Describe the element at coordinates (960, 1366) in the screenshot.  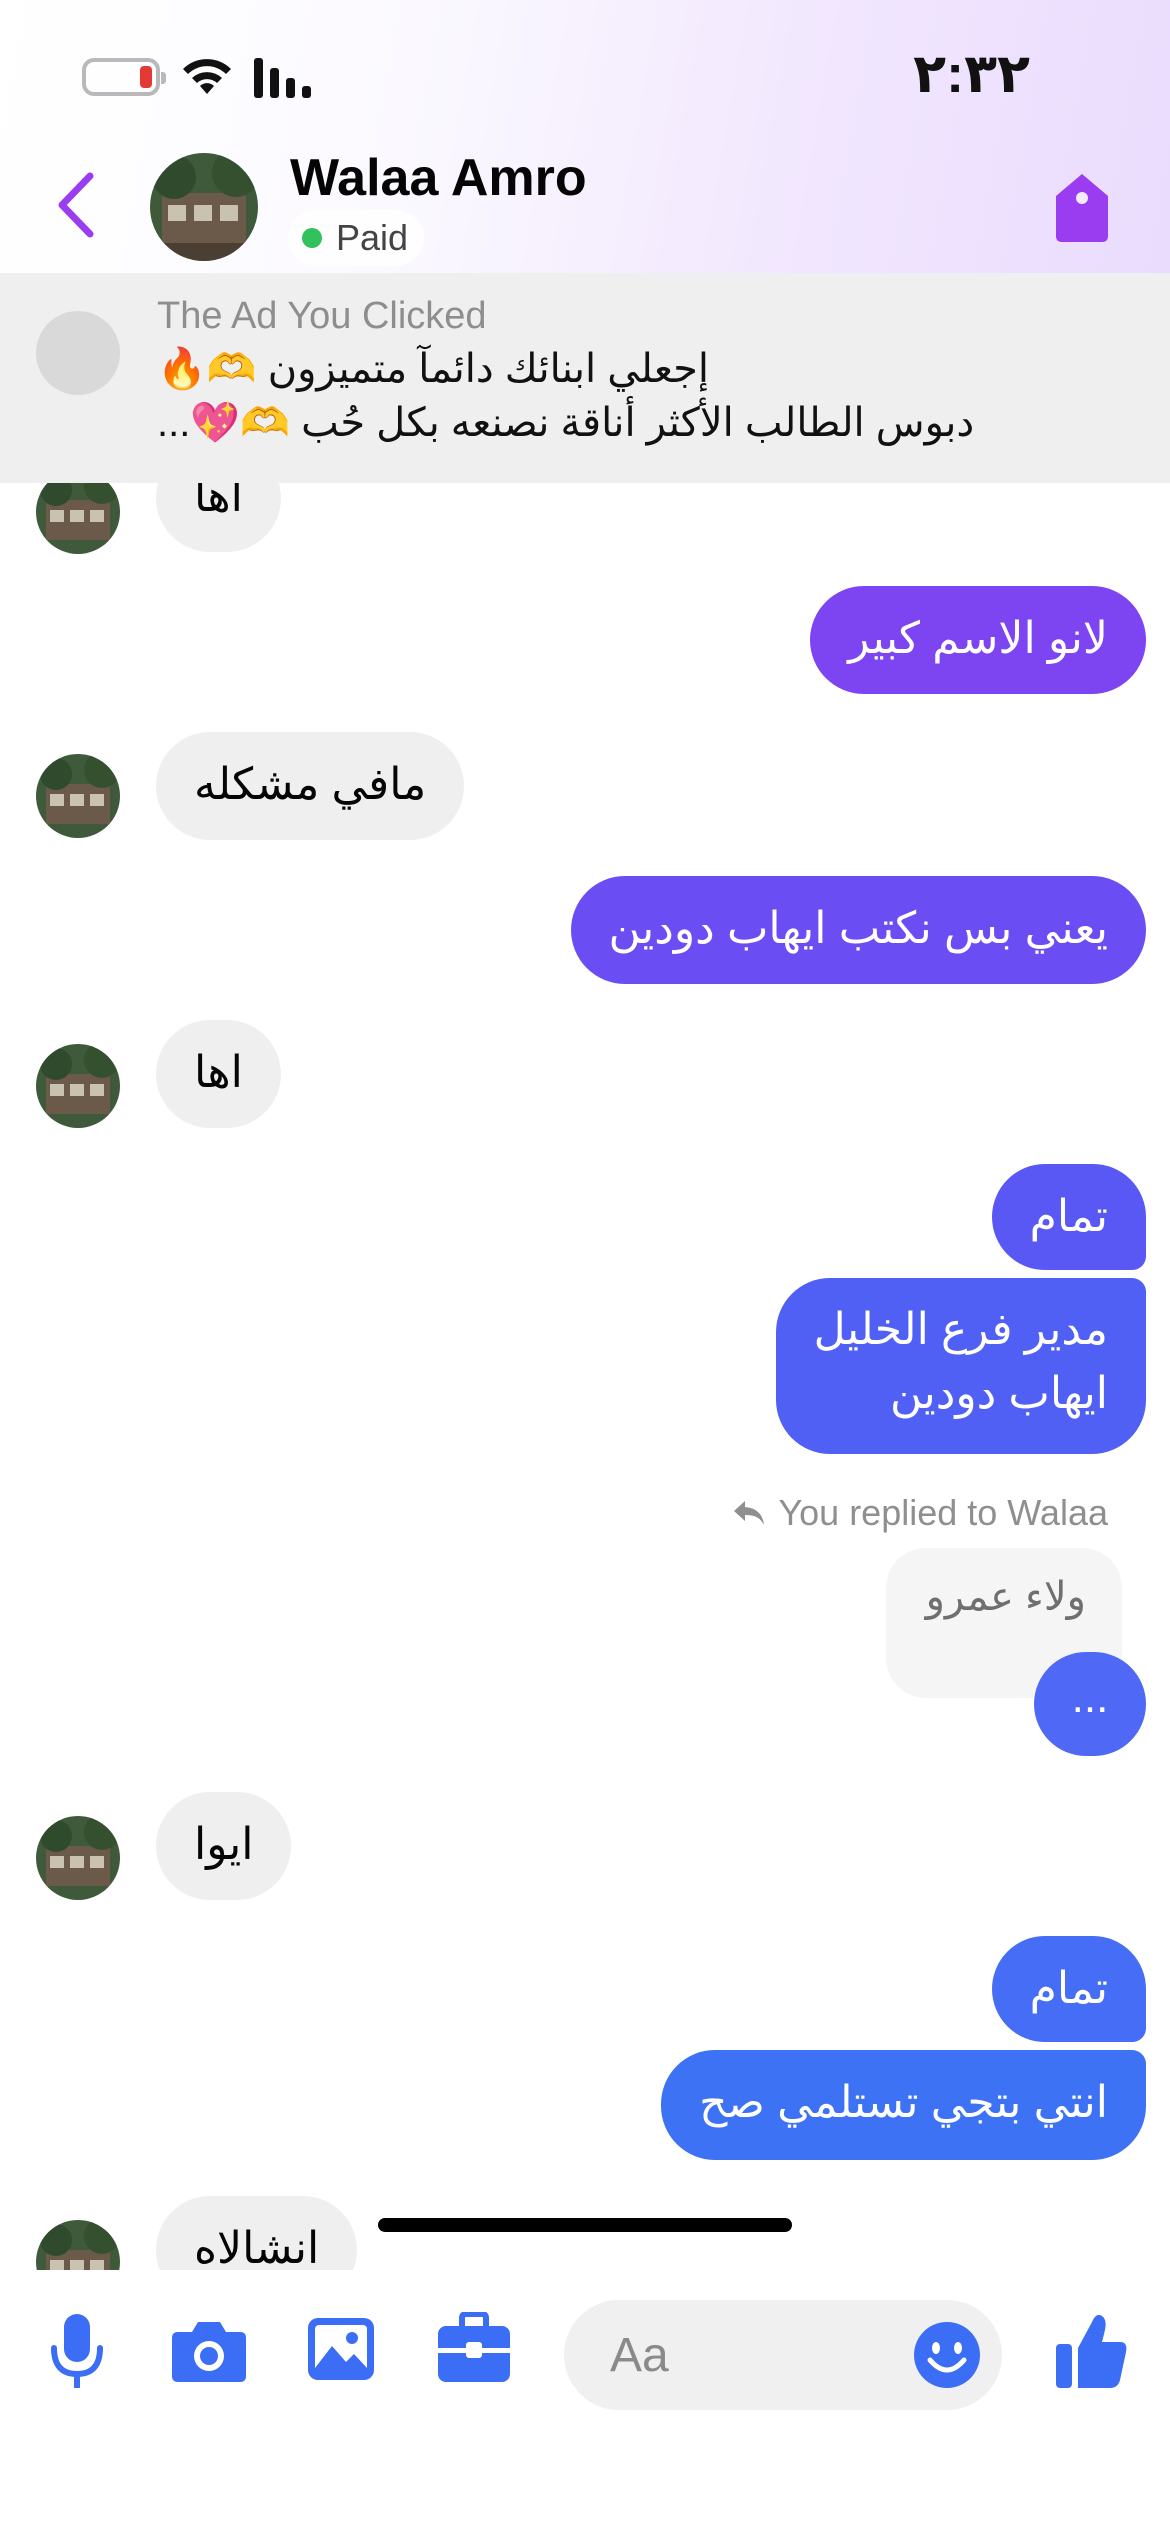
I see `message-outgoing: مدير فرع الخليل ايهاب دودين` at that location.